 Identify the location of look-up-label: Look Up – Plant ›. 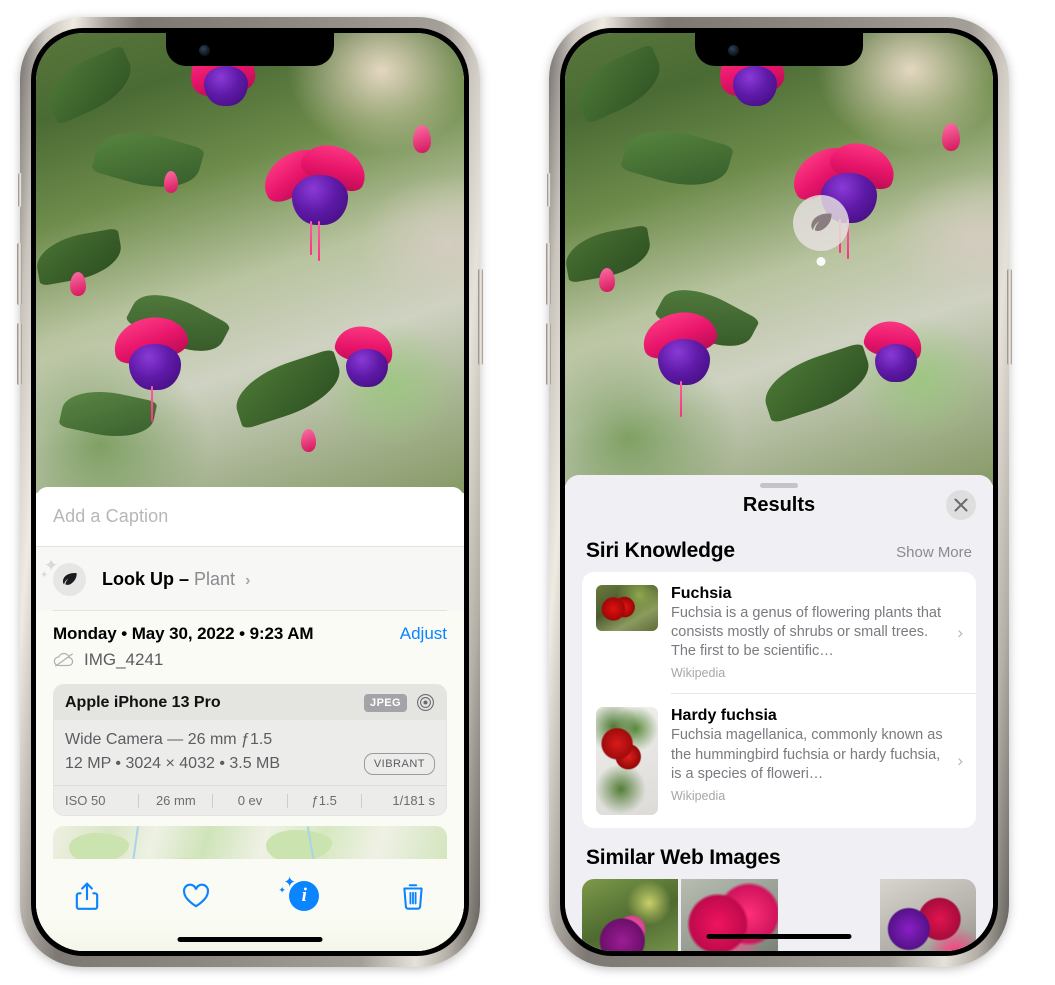
(176, 579).